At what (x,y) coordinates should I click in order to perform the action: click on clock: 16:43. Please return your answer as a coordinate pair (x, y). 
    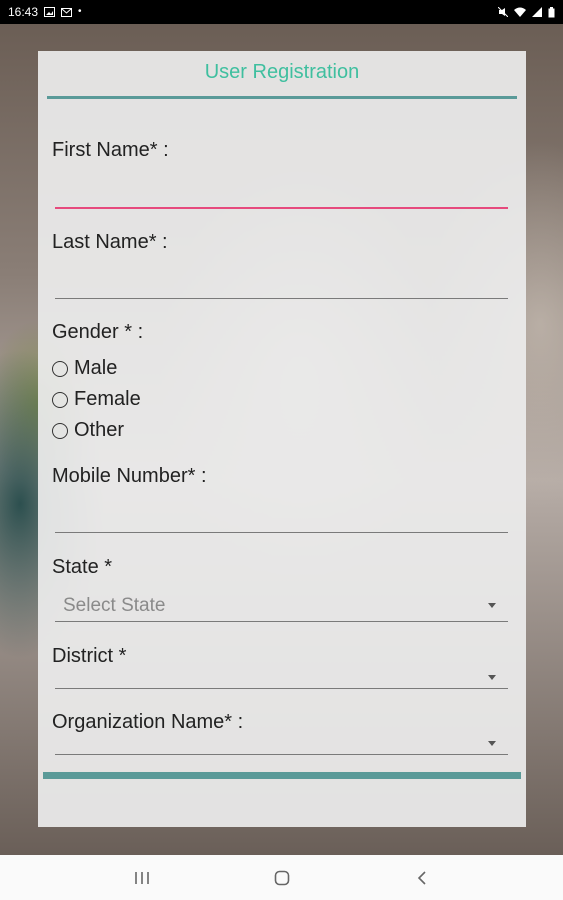
    Looking at the image, I should click on (23, 12).